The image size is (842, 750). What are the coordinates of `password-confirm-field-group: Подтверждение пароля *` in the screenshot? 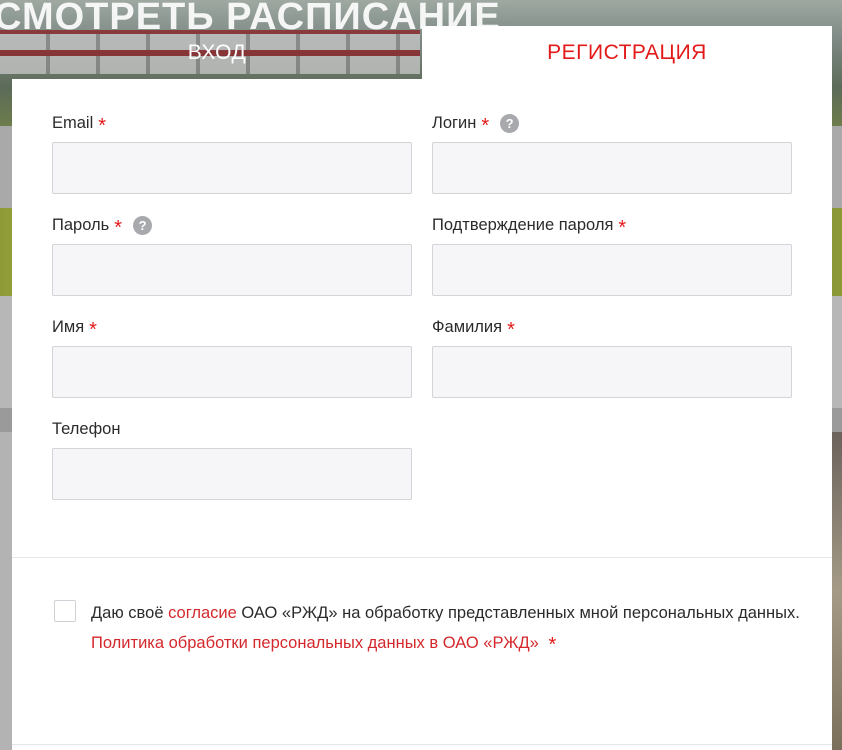 It's located at (612, 255).